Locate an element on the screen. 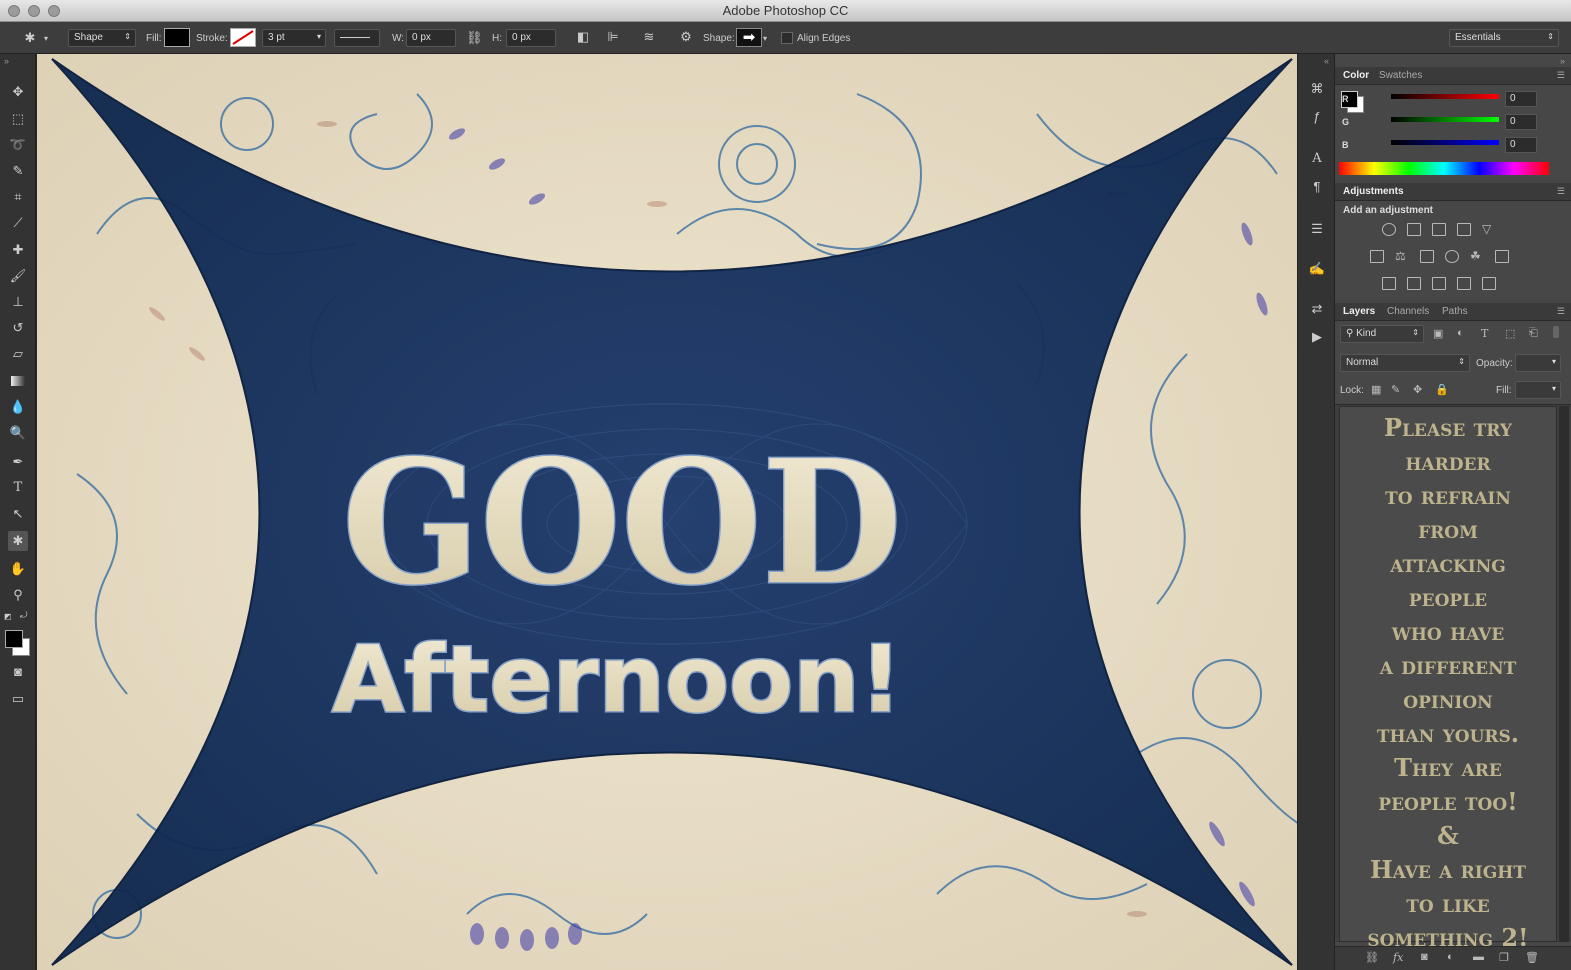 This screenshot has height=970, width=1571. marquee-tool-icon: ⬚ is located at coordinates (18, 119).